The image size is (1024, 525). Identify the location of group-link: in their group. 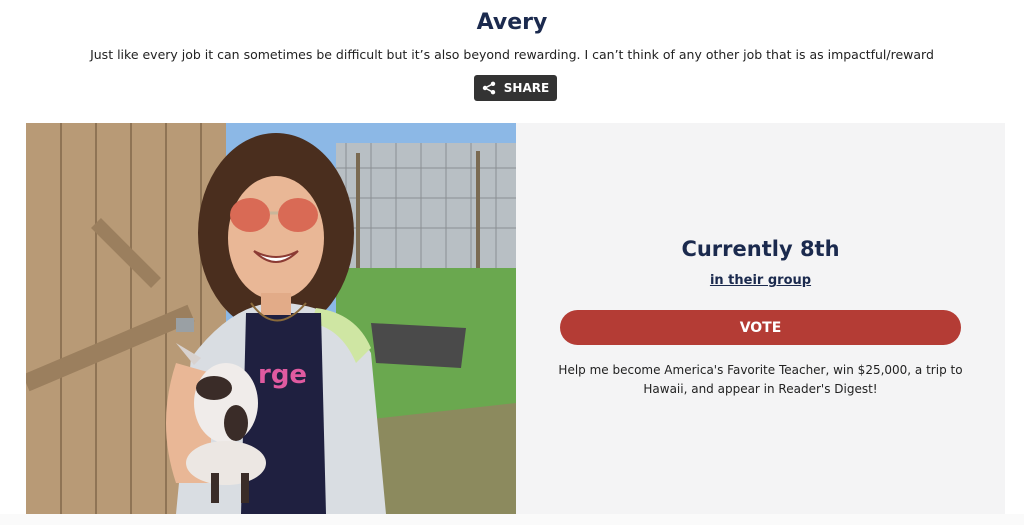
(760, 280).